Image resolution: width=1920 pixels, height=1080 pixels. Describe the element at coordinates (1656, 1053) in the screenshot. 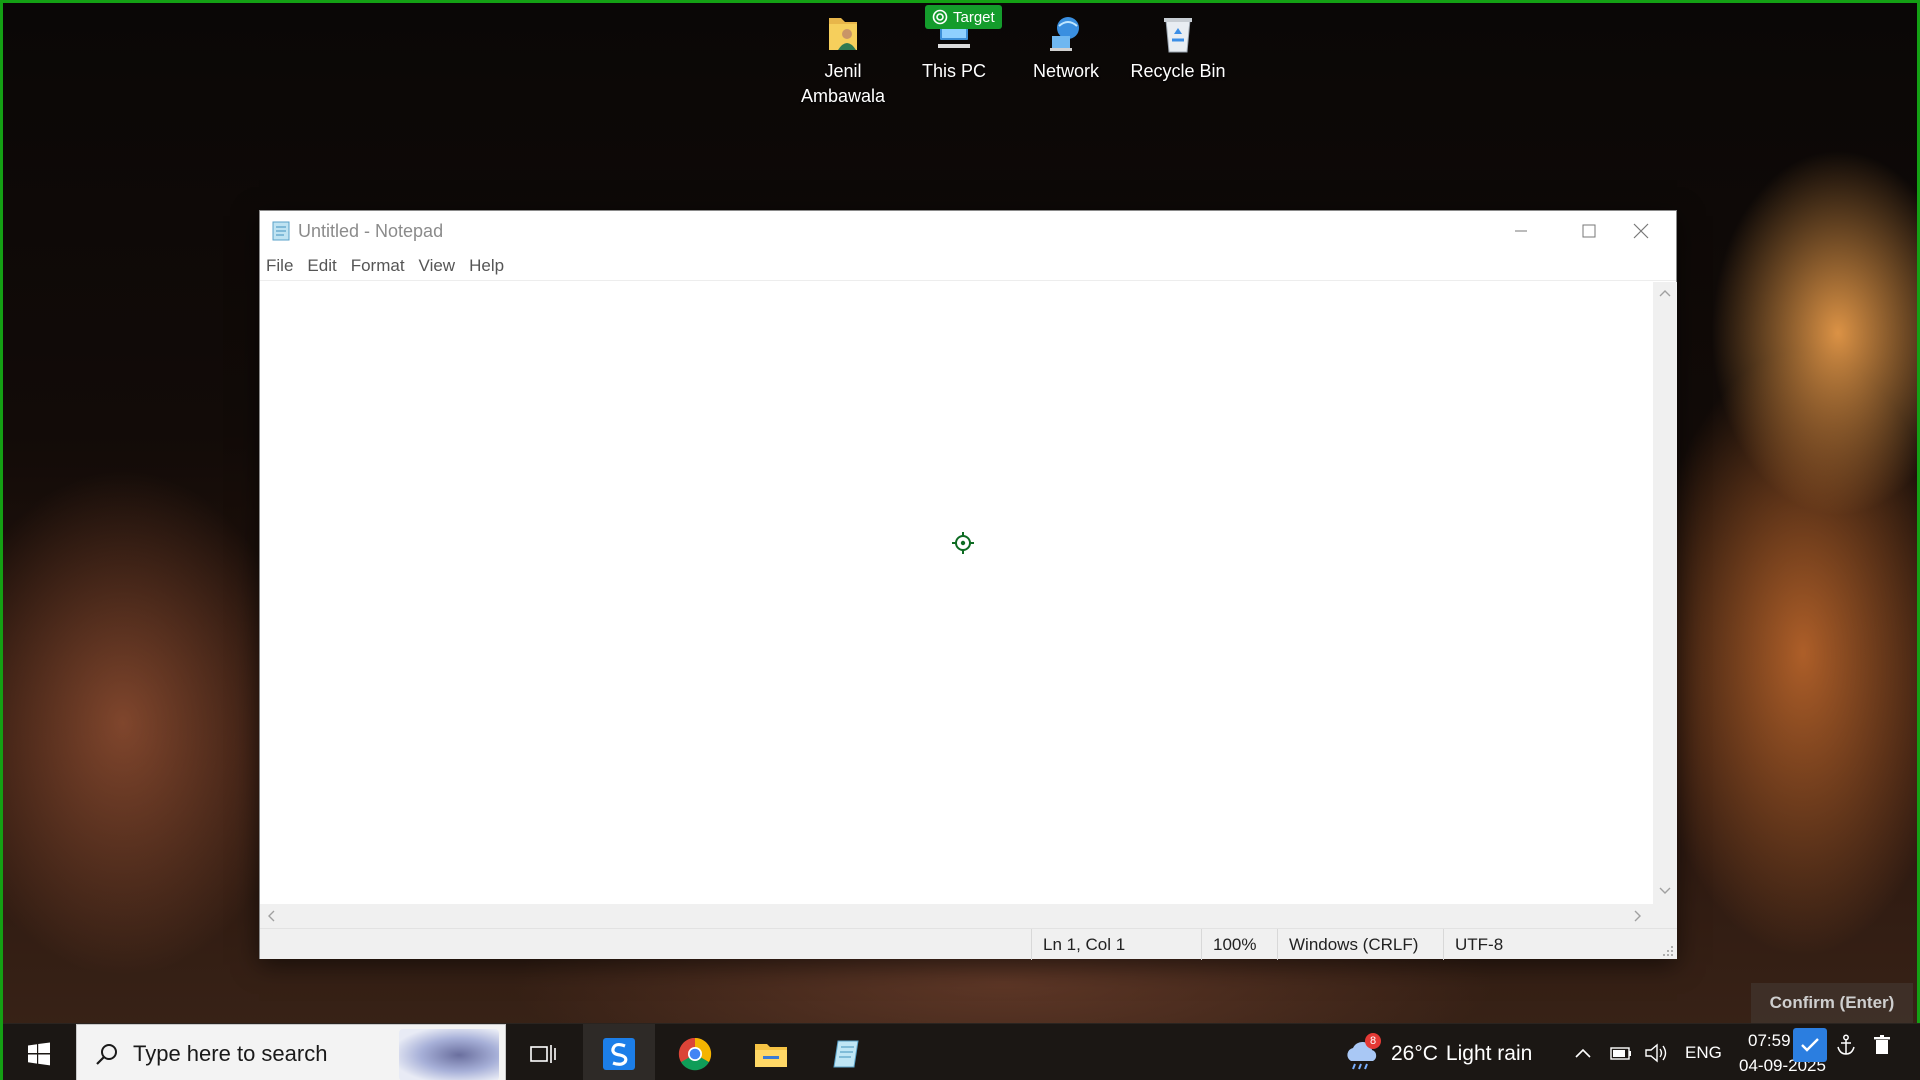

I see `volume-icon` at that location.